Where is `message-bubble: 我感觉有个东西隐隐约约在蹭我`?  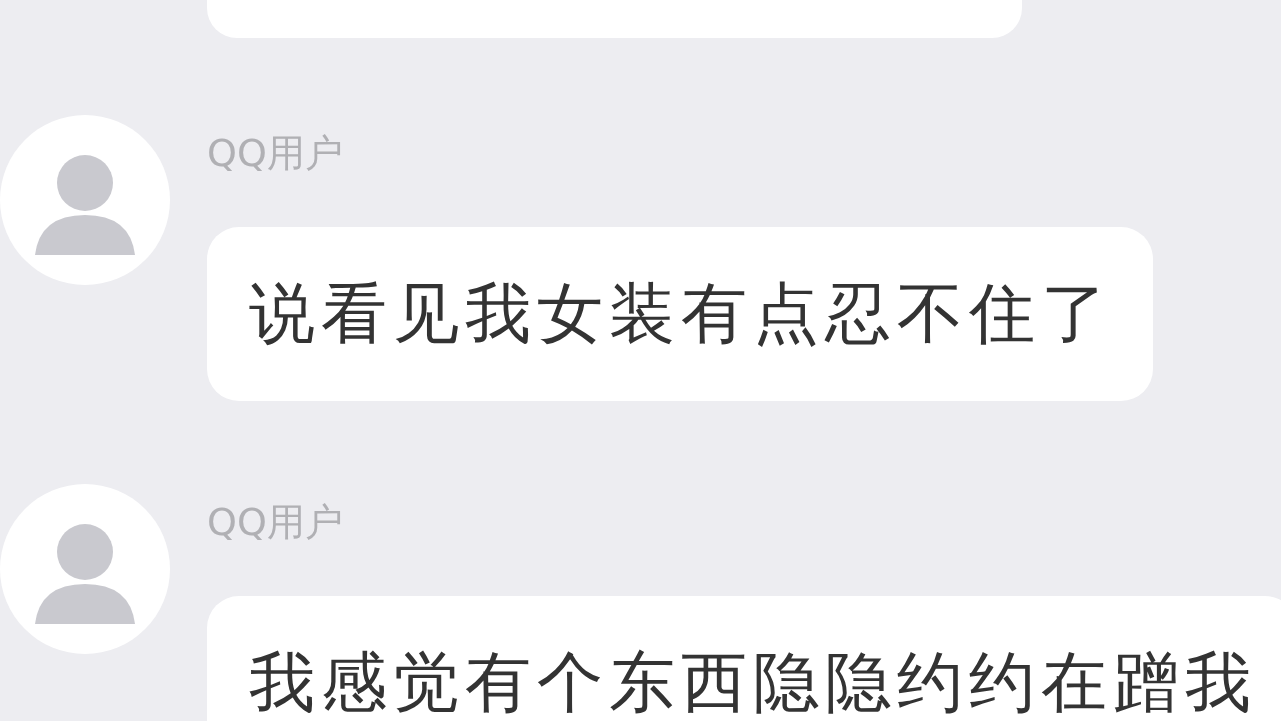
message-bubble: 我感觉有个东西隐隐约约在蹭我 is located at coordinates (744, 658).